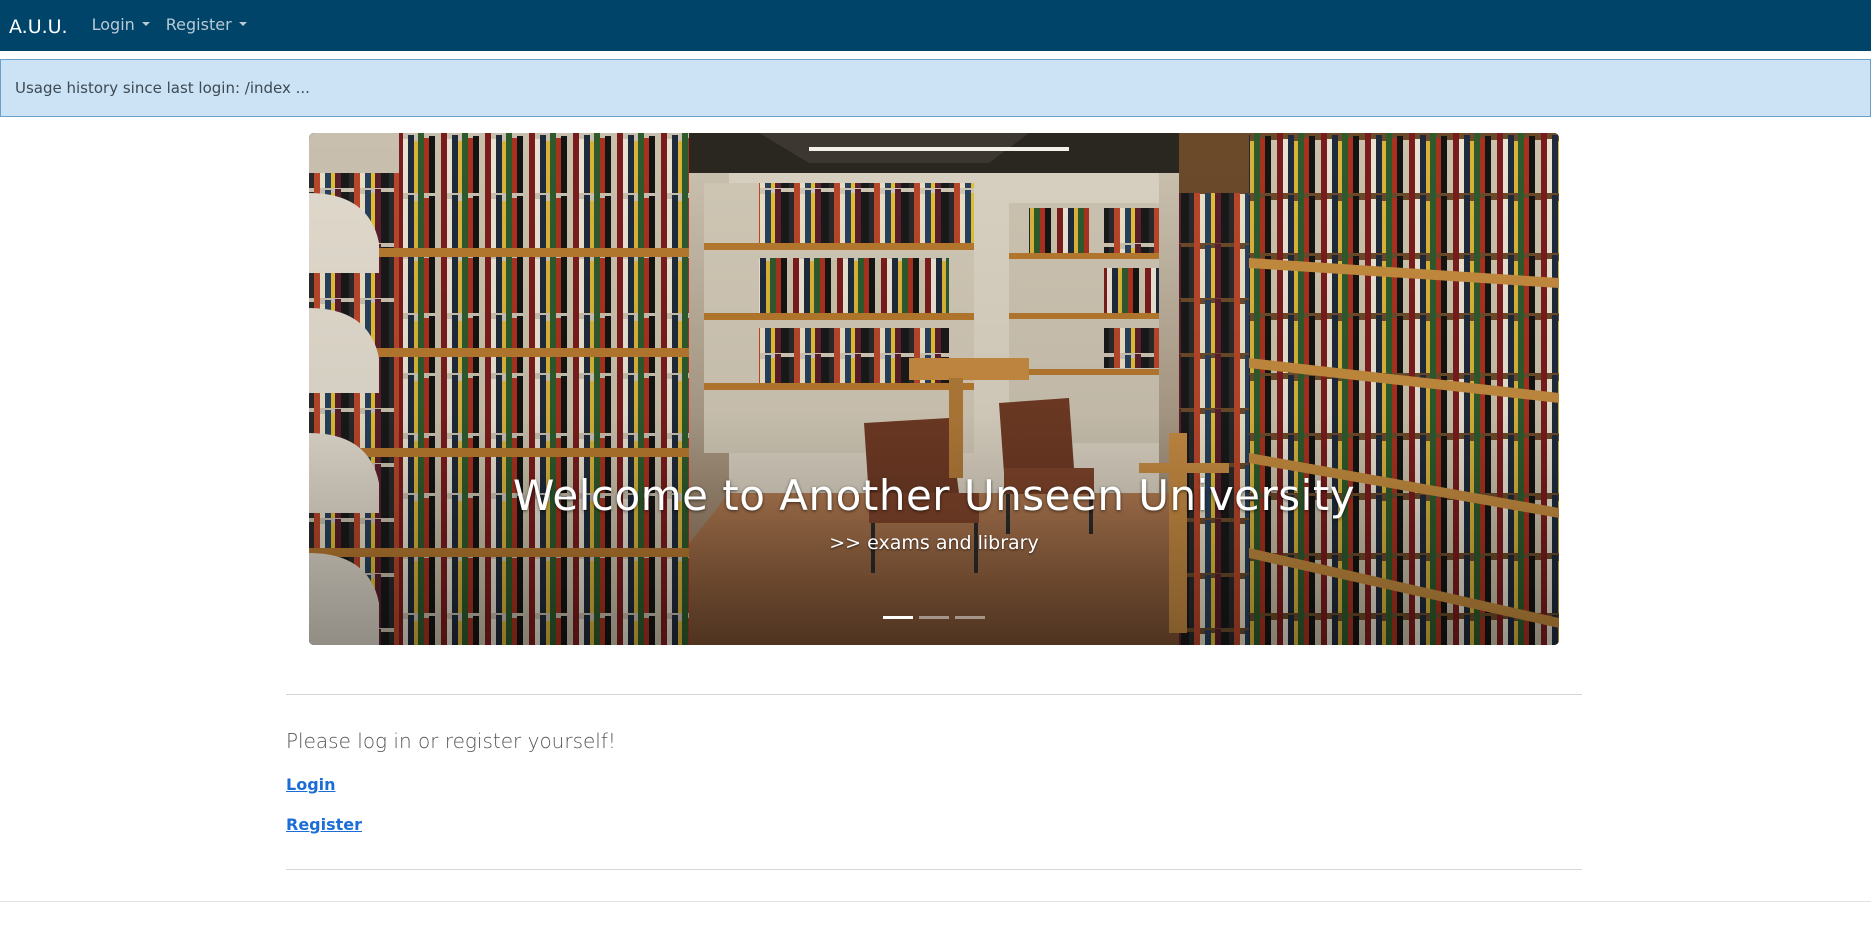  I want to click on carousel-title: Welcome to Another Unseen University, so click(934, 495).